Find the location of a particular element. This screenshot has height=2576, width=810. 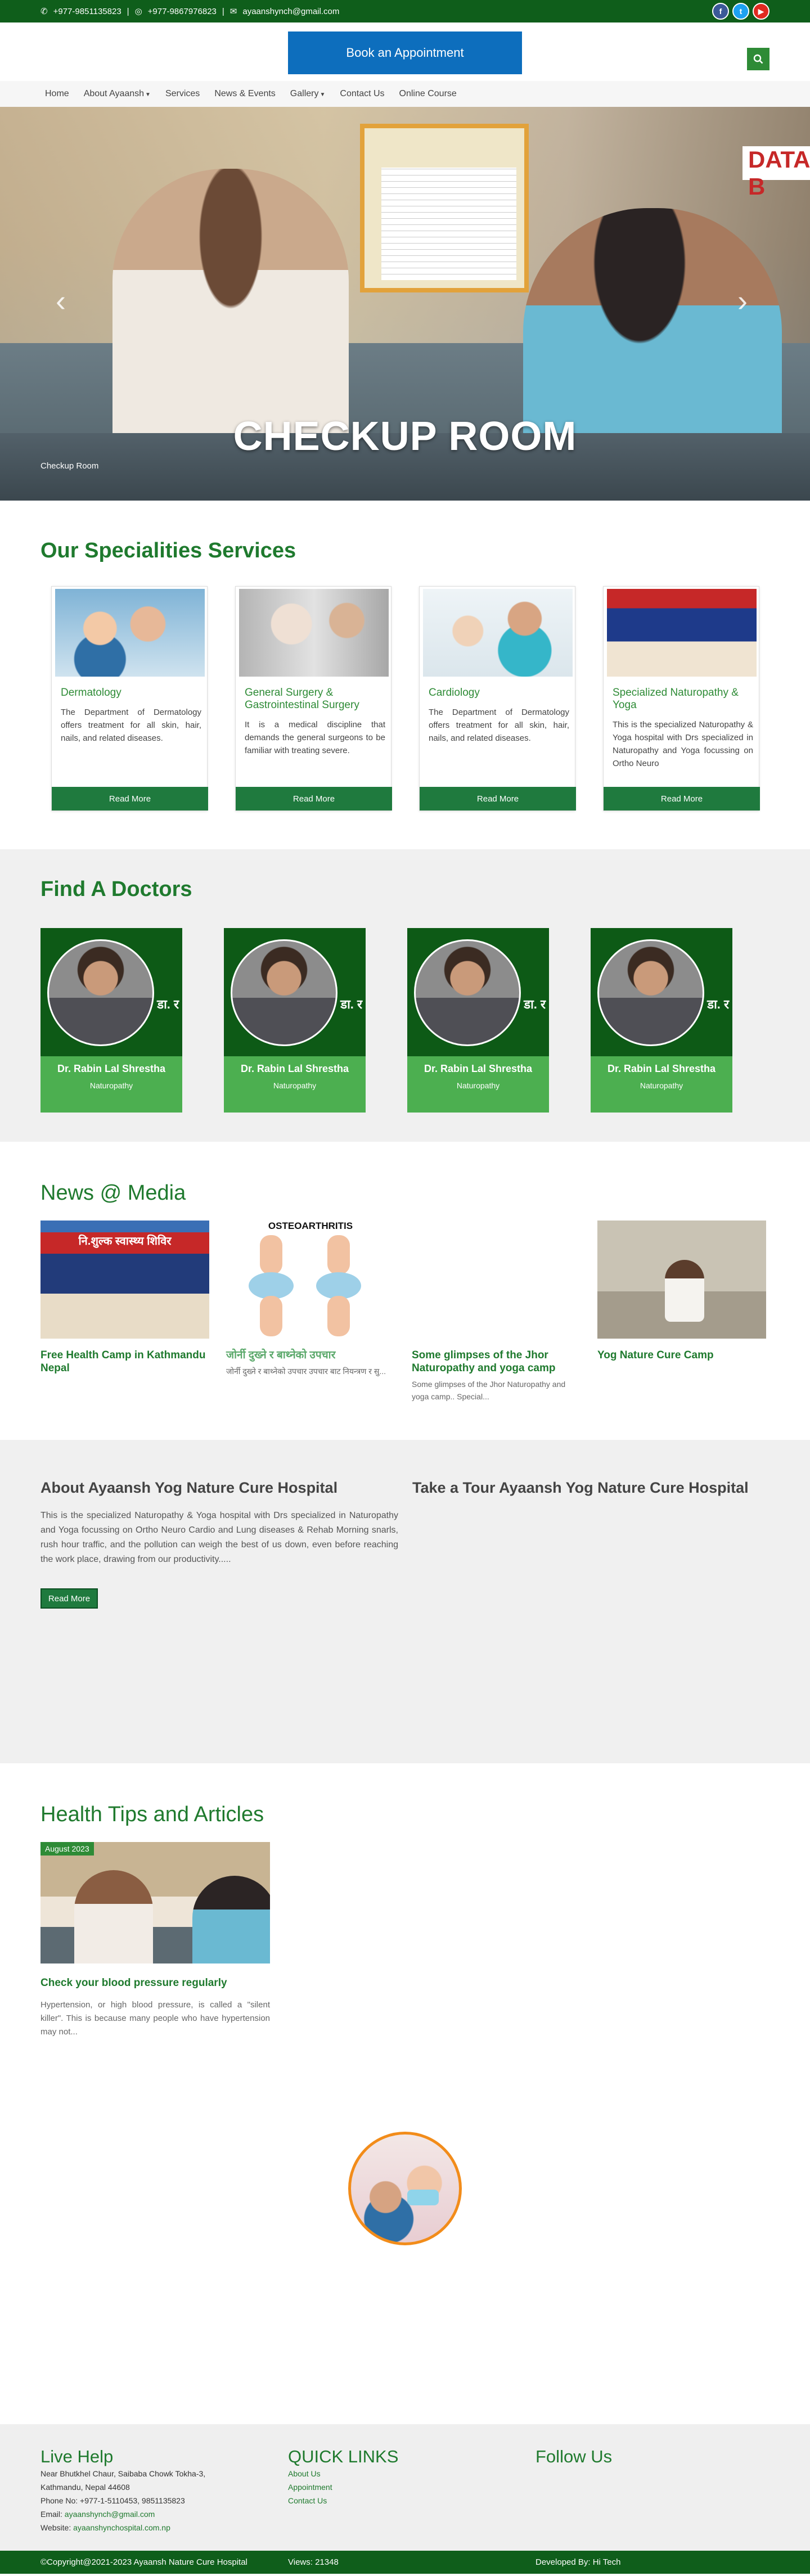

news-image: OSTEOARTHRITIS is located at coordinates (310, 1280).